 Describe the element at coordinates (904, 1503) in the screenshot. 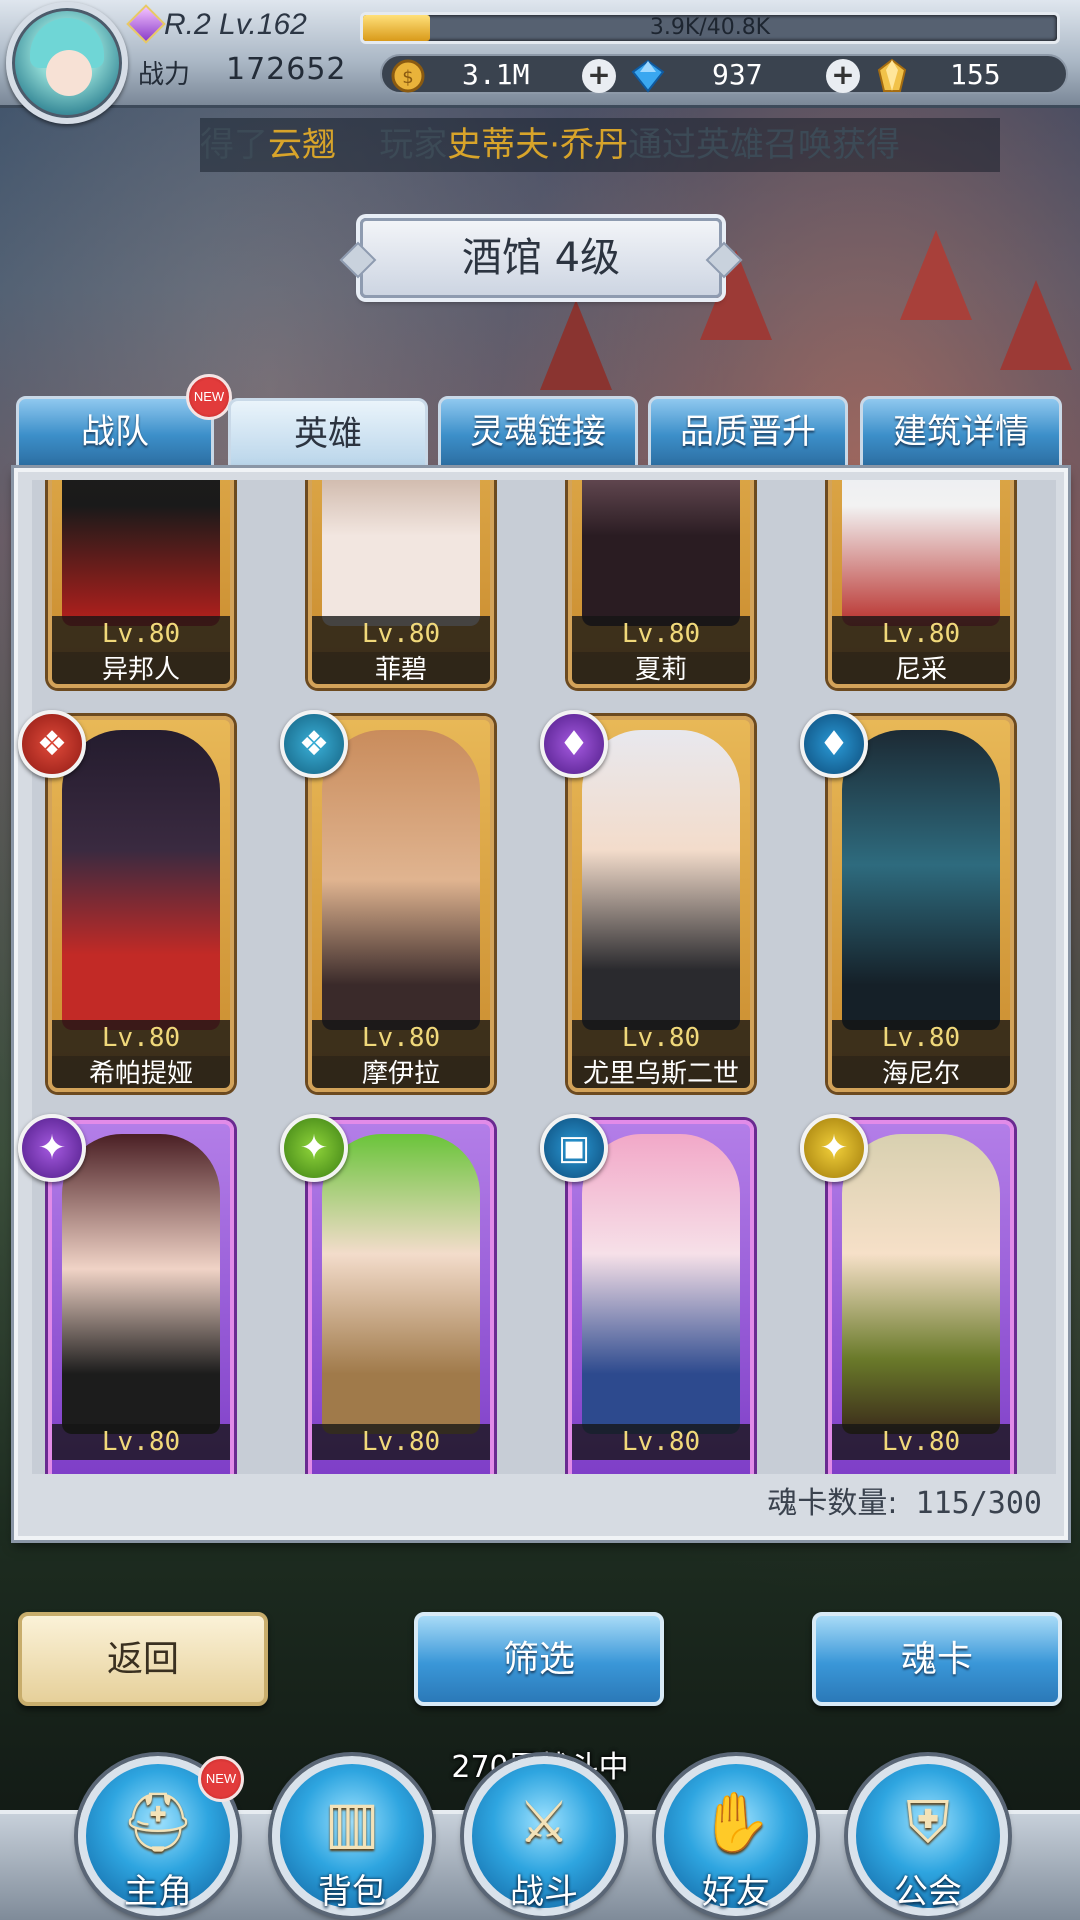

I see `soul-card-count: 魂卡数量: 115/300` at that location.